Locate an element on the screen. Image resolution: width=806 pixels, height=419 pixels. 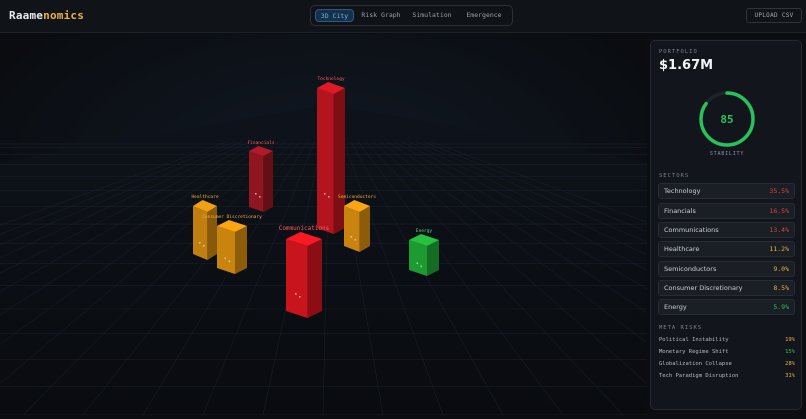
meta-risk-row: Tech Paradigm Disruption 31% is located at coordinates (727, 376).